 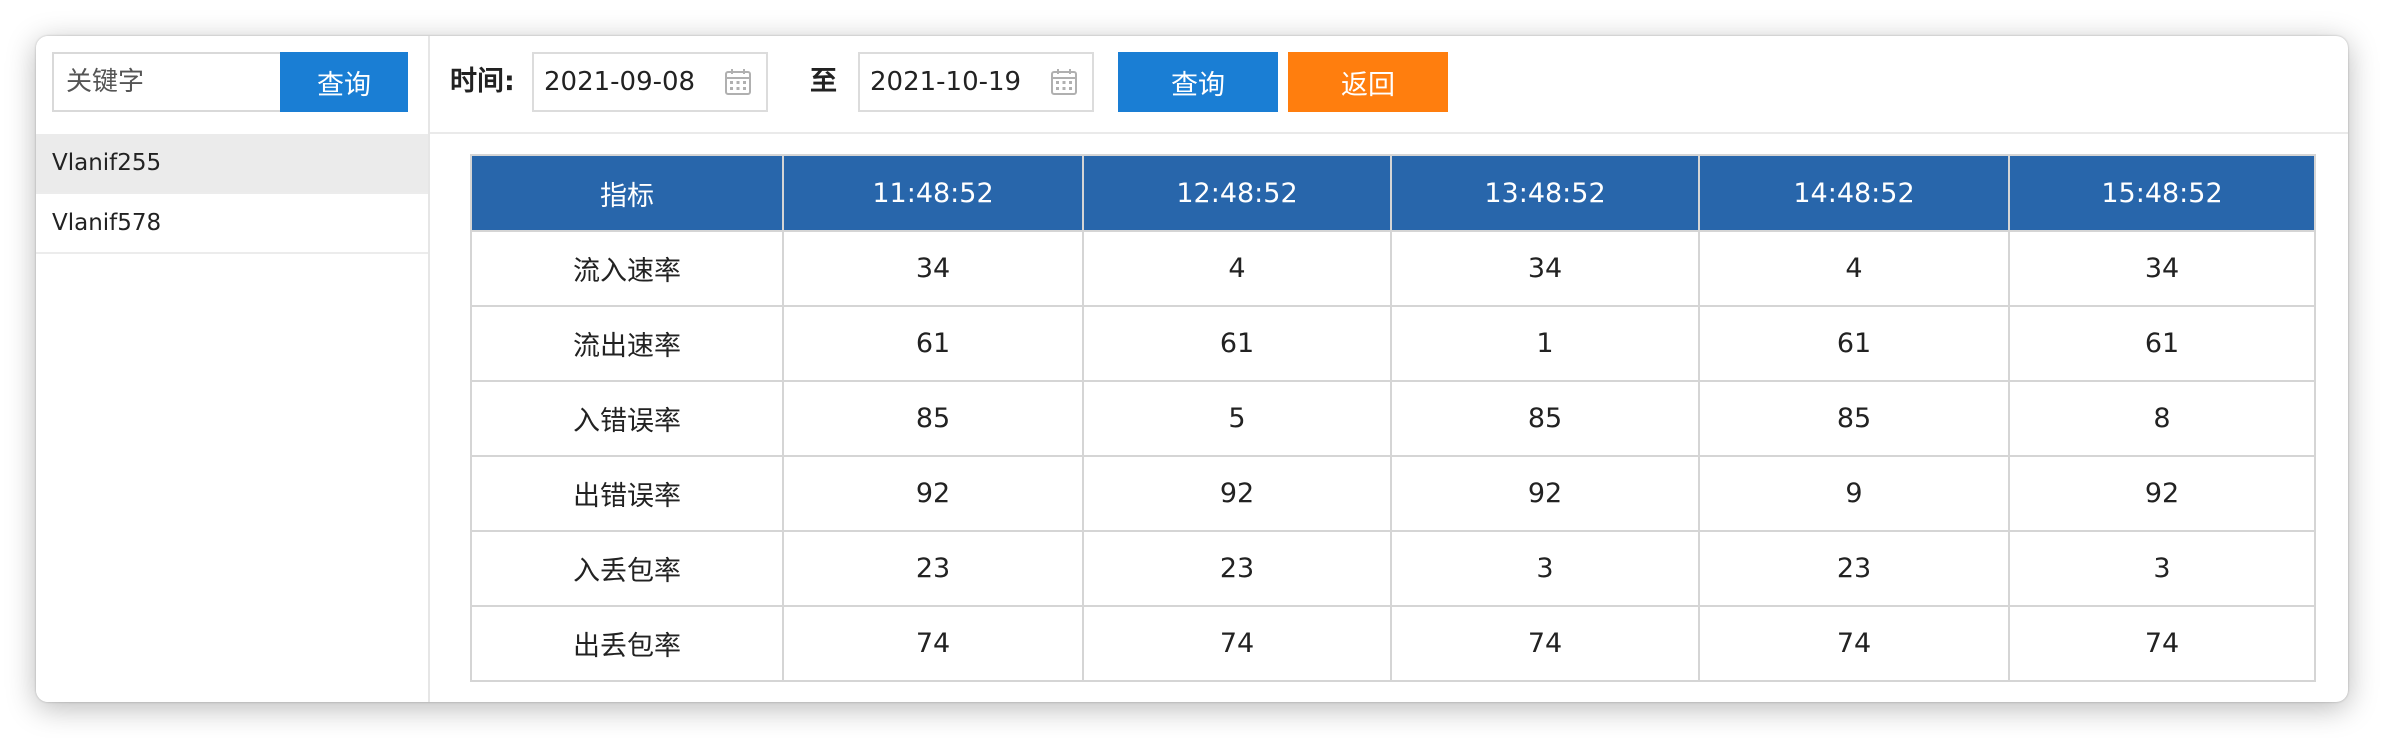 What do you see at coordinates (627, 268) in the screenshot?
I see `metric-name-cell: 流入速率` at bounding box center [627, 268].